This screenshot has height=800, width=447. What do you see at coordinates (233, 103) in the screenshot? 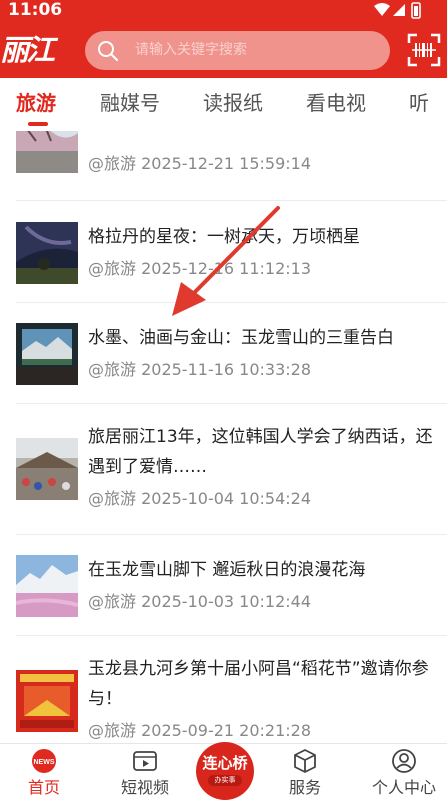
I see `tab-newspaper: 读报纸` at bounding box center [233, 103].